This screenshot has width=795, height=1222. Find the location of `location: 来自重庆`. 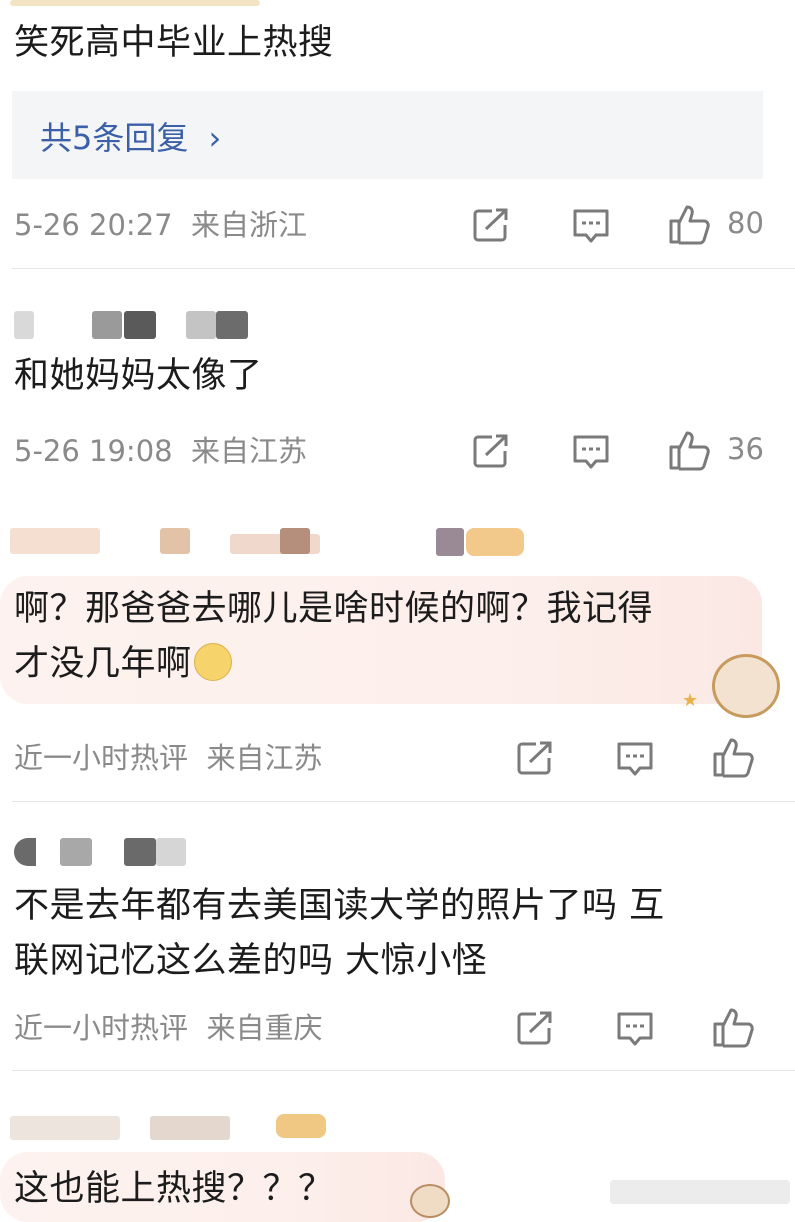

location: 来自重庆 is located at coordinates (264, 1028).